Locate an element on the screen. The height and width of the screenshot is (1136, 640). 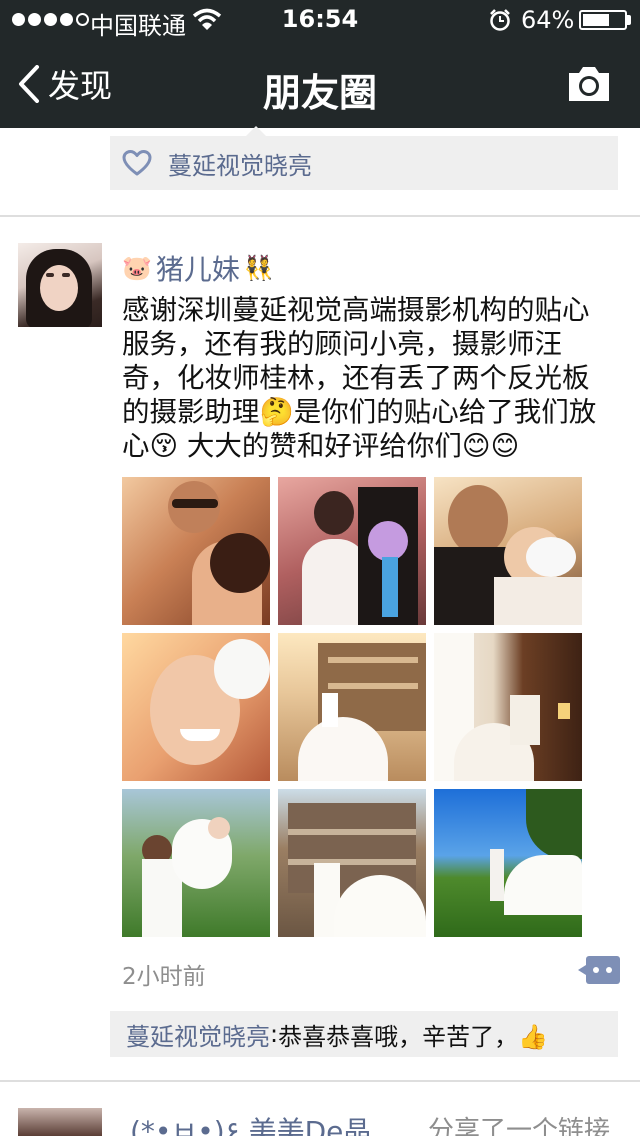
status-bar: 中国联通 16:54 64% is located at coordinates (320, 20).